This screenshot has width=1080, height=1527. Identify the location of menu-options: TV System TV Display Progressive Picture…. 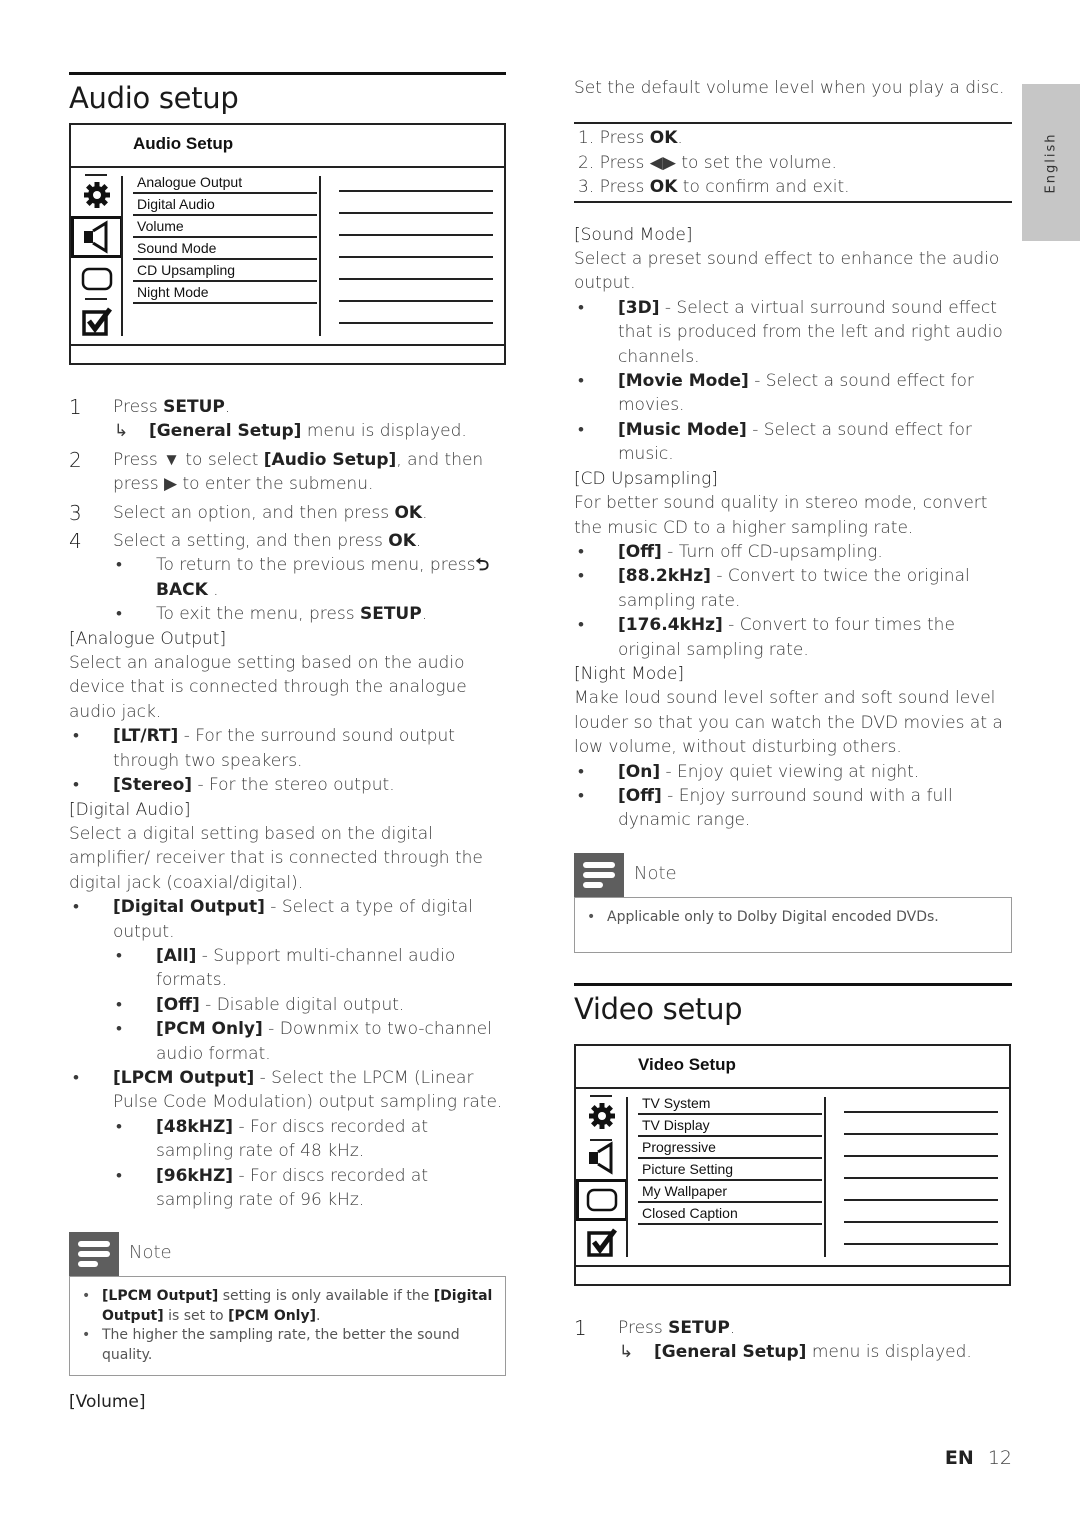
(730, 1159).